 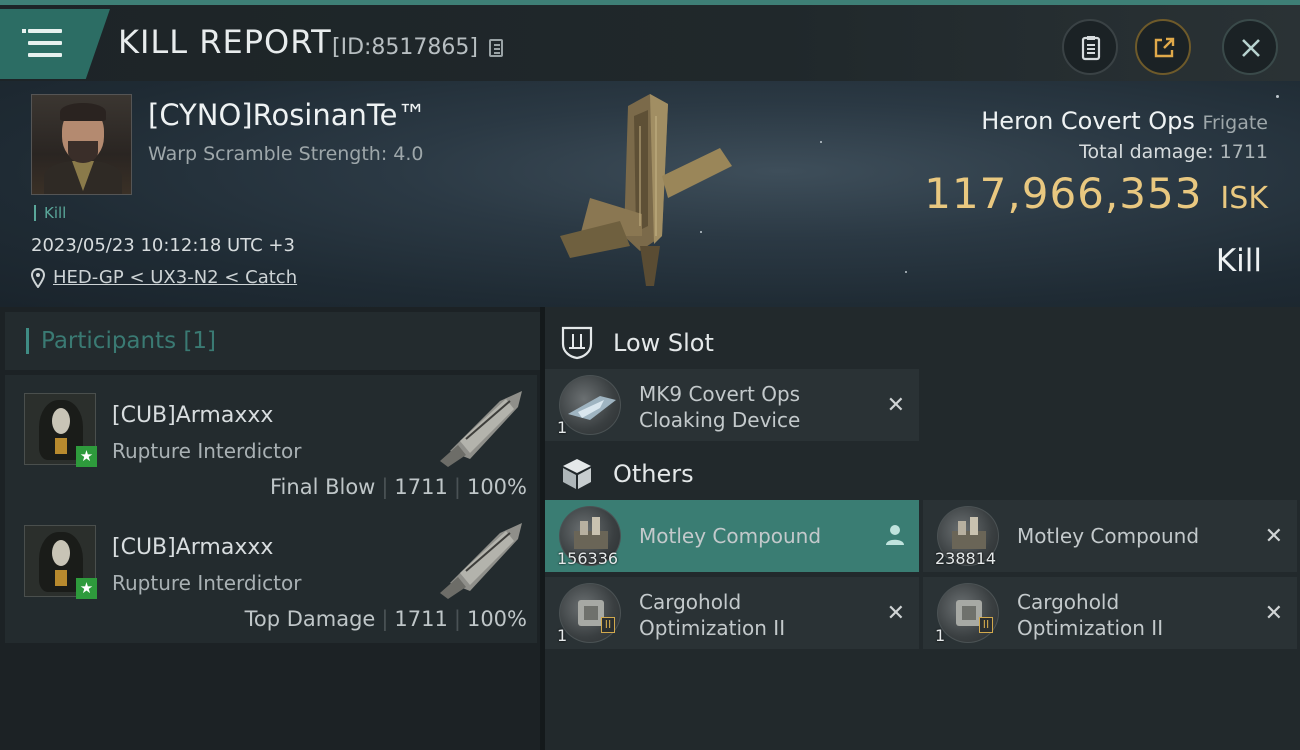 I want to click on page-title: KILL REPORT, so click(x=225, y=42).